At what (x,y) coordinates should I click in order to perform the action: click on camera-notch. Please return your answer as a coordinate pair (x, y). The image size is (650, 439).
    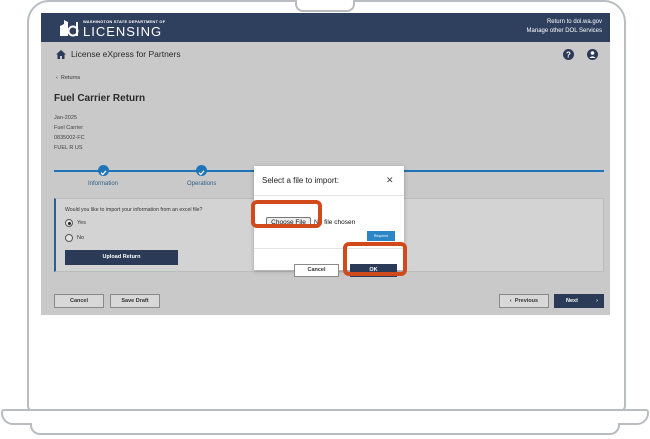
    Looking at the image, I should click on (325, 6).